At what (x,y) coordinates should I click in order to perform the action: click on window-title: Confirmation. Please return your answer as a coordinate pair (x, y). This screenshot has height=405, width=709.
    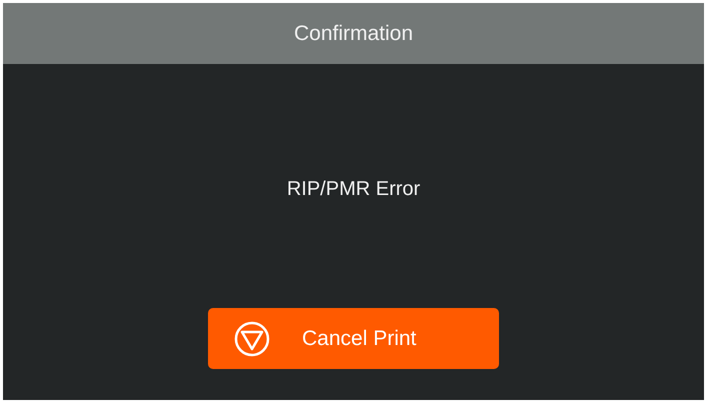
    Looking at the image, I should click on (354, 33).